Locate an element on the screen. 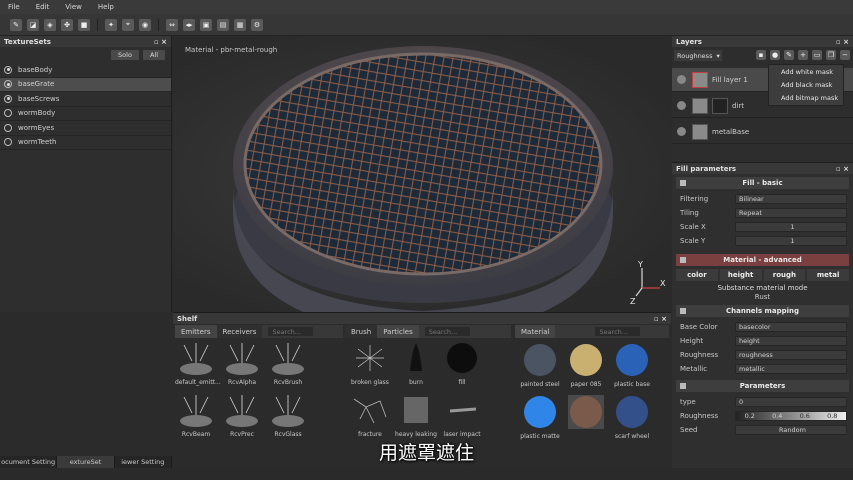 The image size is (853, 480). add-bitmap-mask-item: Add bitmap mask is located at coordinates (806, 97).